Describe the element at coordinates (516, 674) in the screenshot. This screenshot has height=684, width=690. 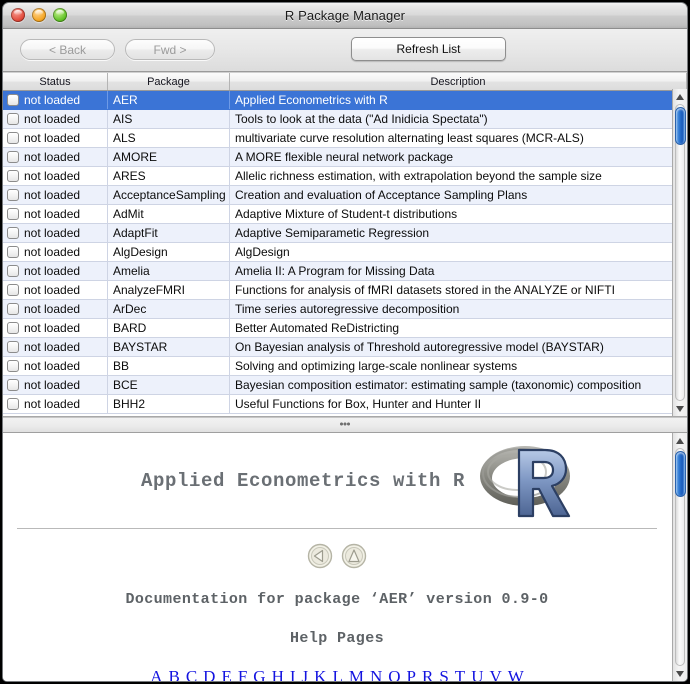
I see `alpha-link-W: W` at that location.